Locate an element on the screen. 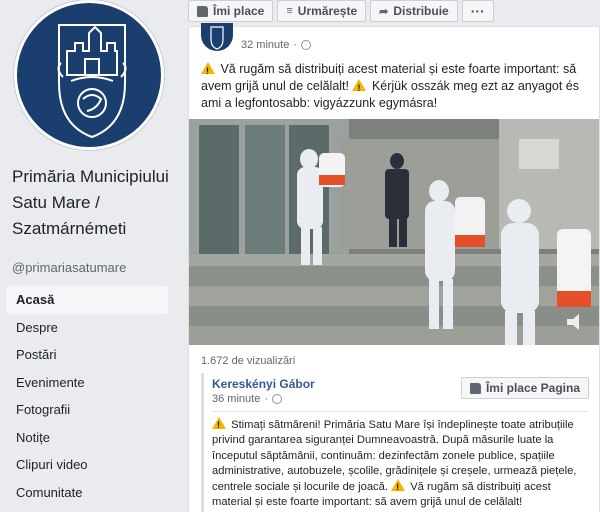 The image size is (600, 512). follow-button-label: Urmărește is located at coordinates (327, 11).